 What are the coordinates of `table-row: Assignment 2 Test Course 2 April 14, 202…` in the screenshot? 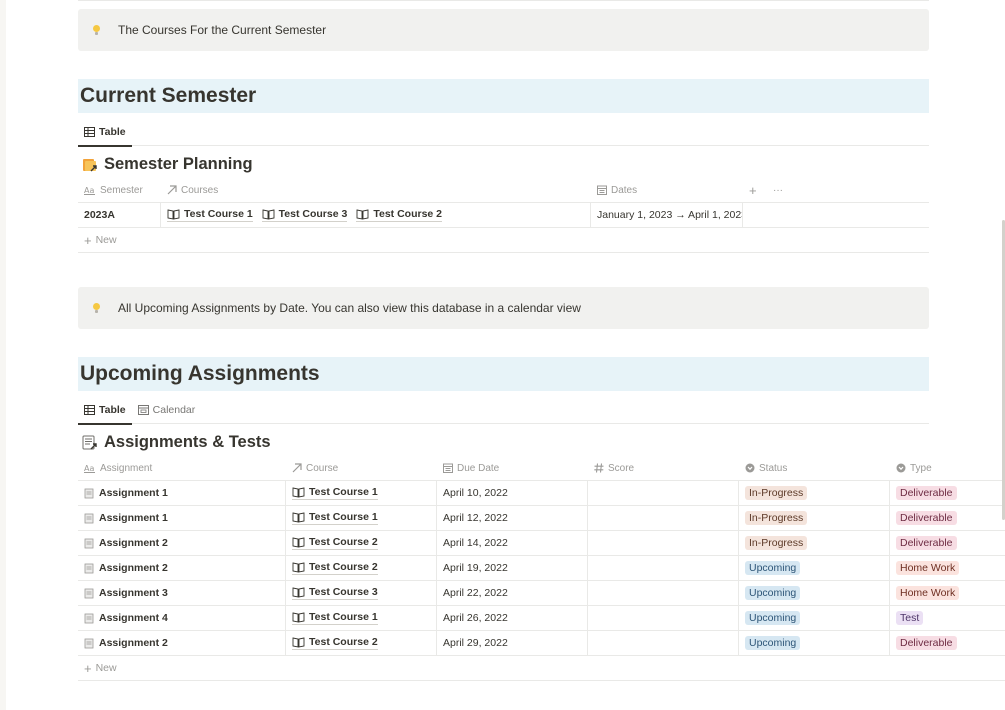 It's located at (541, 543).